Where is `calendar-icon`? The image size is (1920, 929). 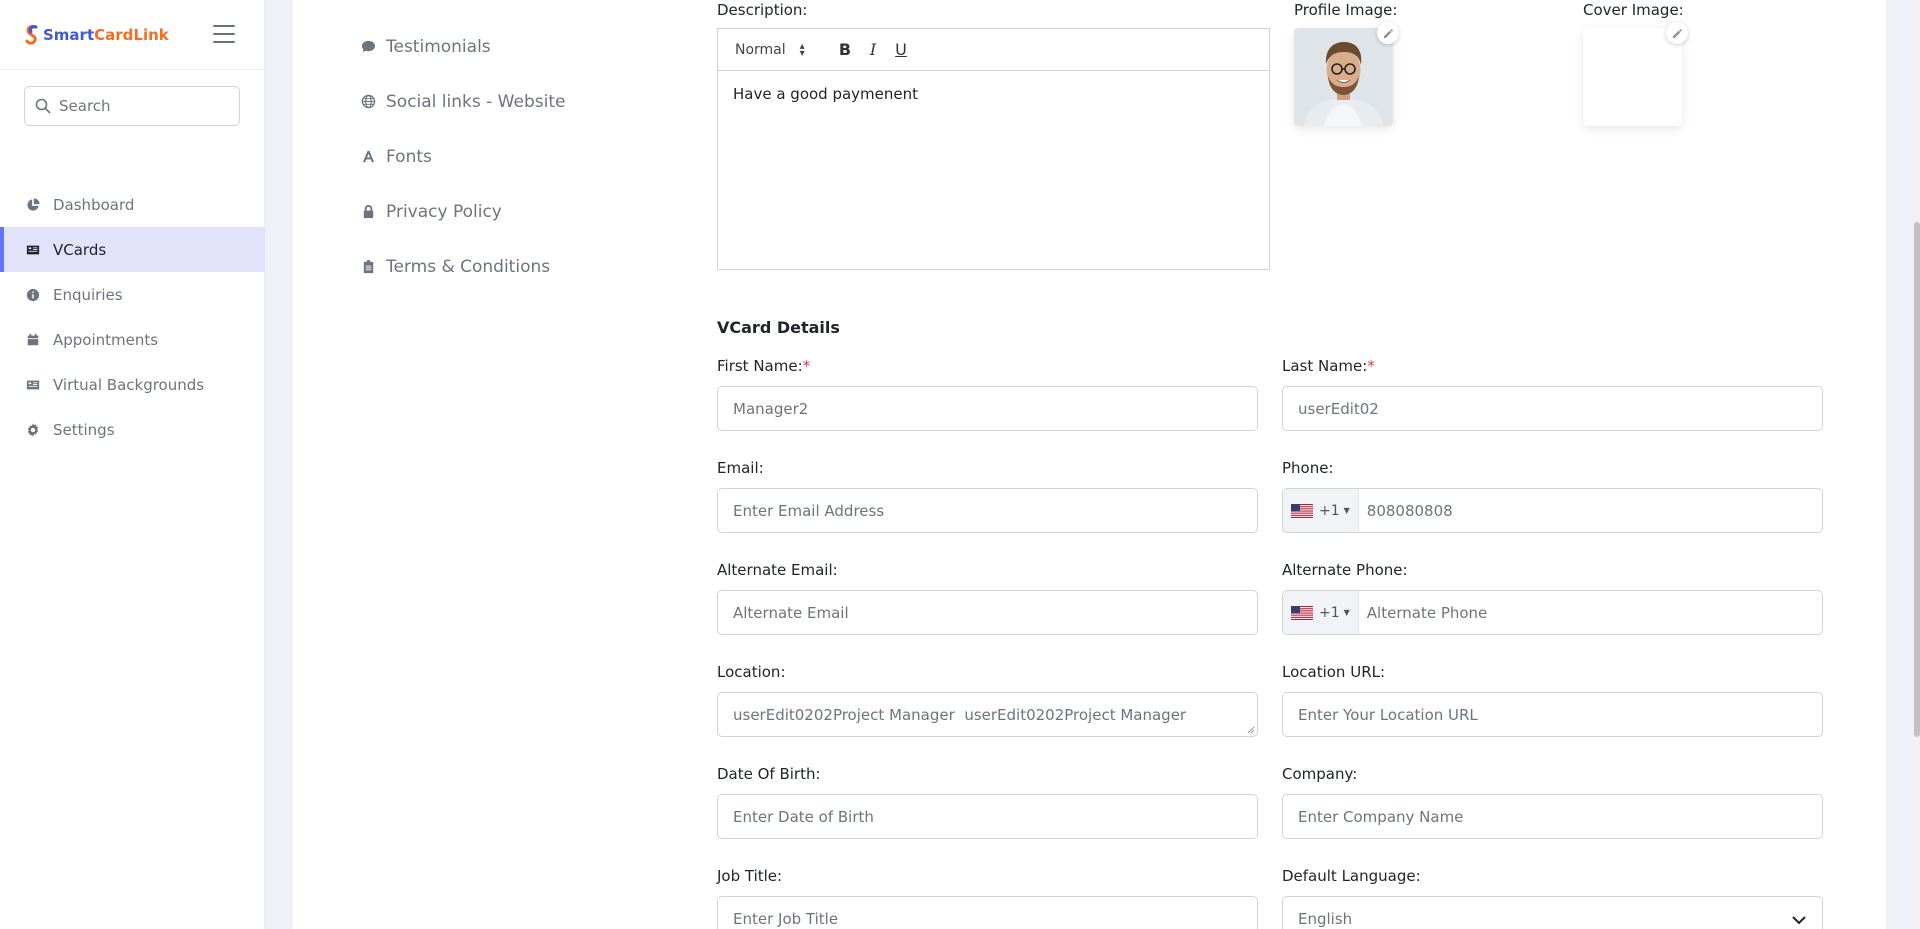 calendar-icon is located at coordinates (33, 340).